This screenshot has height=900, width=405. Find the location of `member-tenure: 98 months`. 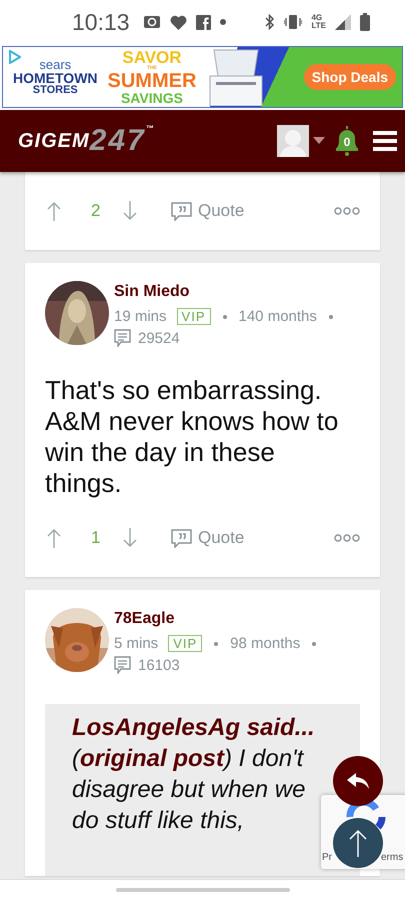

member-tenure: 98 months is located at coordinates (265, 643).